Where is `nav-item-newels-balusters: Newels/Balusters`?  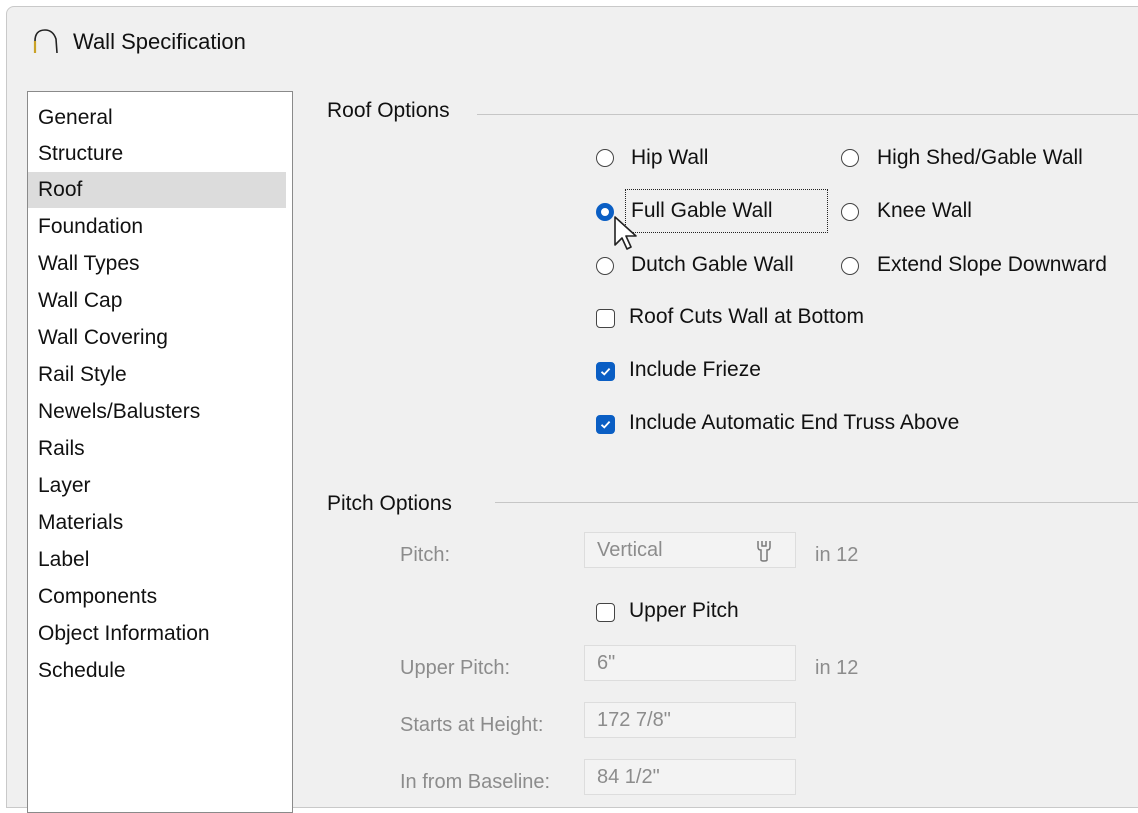 nav-item-newels-balusters: Newels/Balusters is located at coordinates (157, 412).